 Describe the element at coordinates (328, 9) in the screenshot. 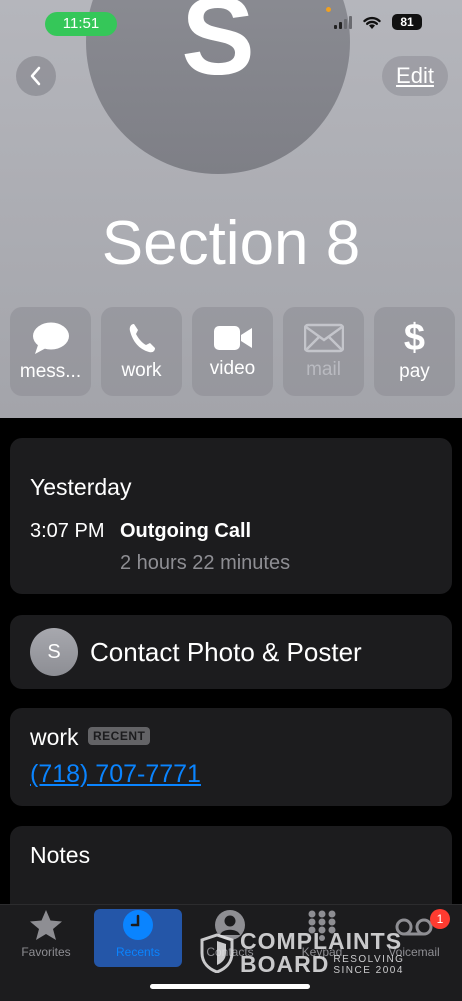

I see `mic-indicator-dot` at that location.